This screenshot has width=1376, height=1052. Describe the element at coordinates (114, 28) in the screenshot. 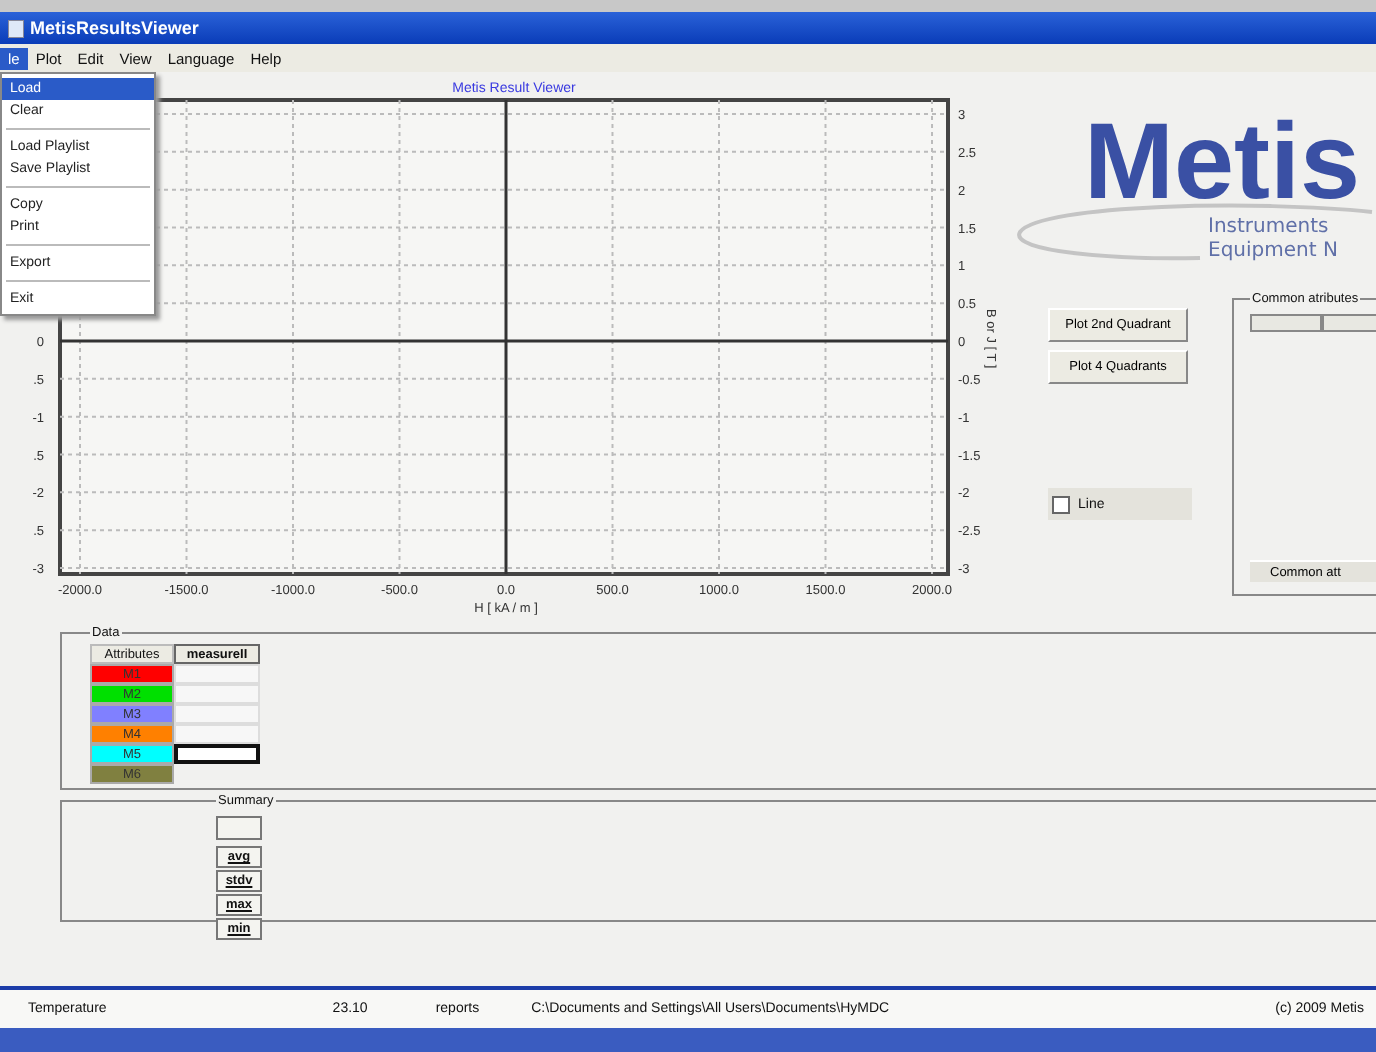

I see `window-title: MetisResultsViewer` at that location.